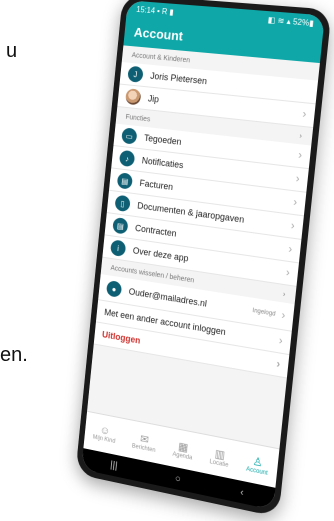  Describe the element at coordinates (183, 449) in the screenshot. I see `nav-tab-agenda: ▦ Agenda` at that location.